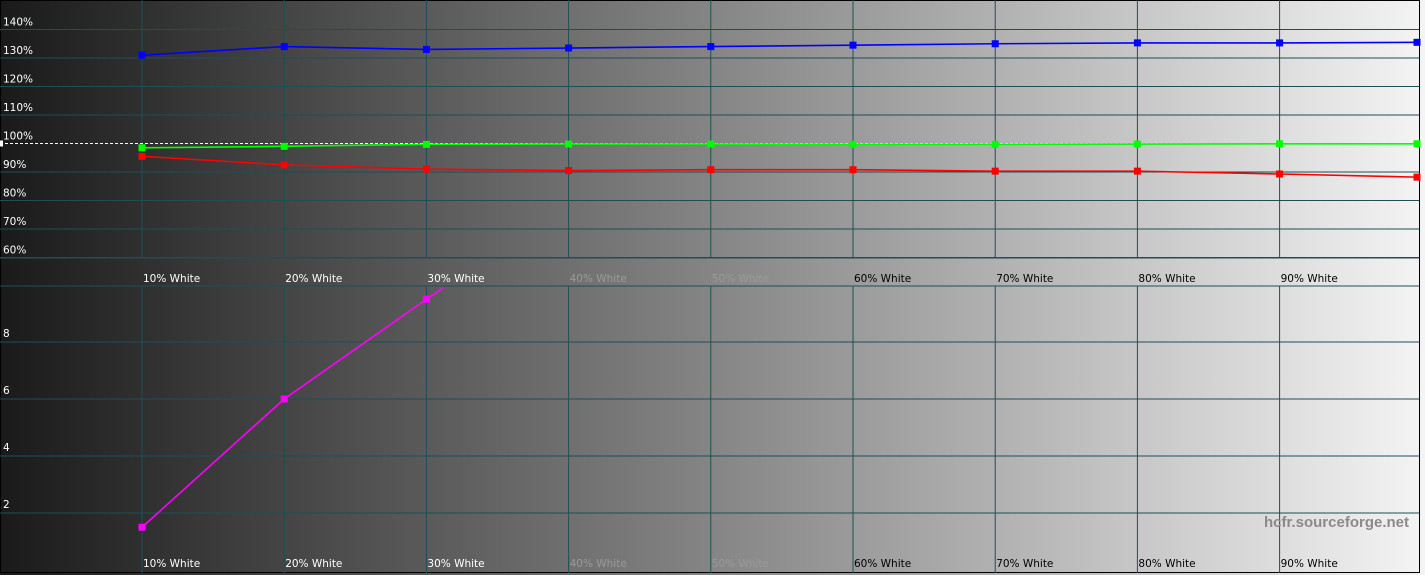  Describe the element at coordinates (18, 137) in the screenshot. I see `y-tick-label: 100%` at that location.